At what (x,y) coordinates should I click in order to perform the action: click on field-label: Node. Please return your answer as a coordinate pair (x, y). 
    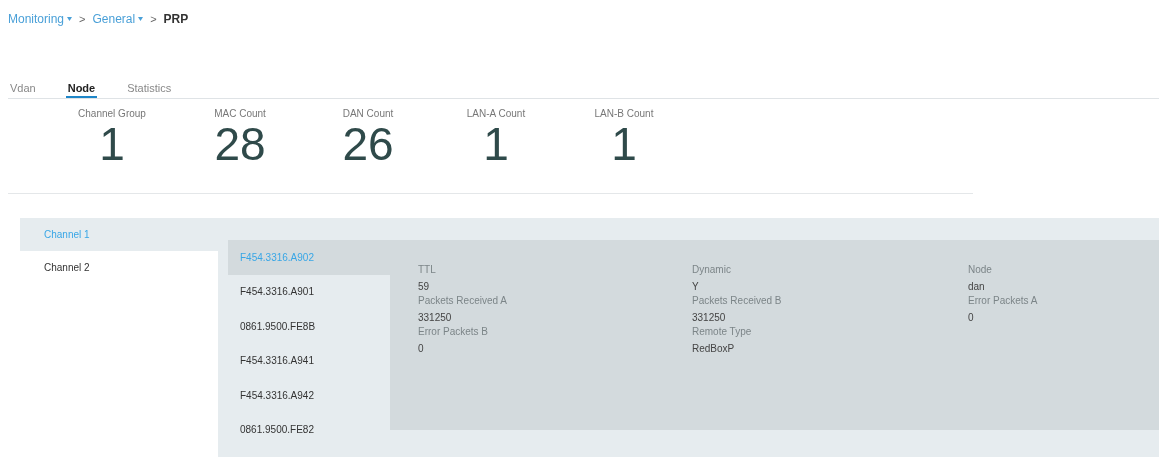
    Looking at the image, I should click on (980, 269).